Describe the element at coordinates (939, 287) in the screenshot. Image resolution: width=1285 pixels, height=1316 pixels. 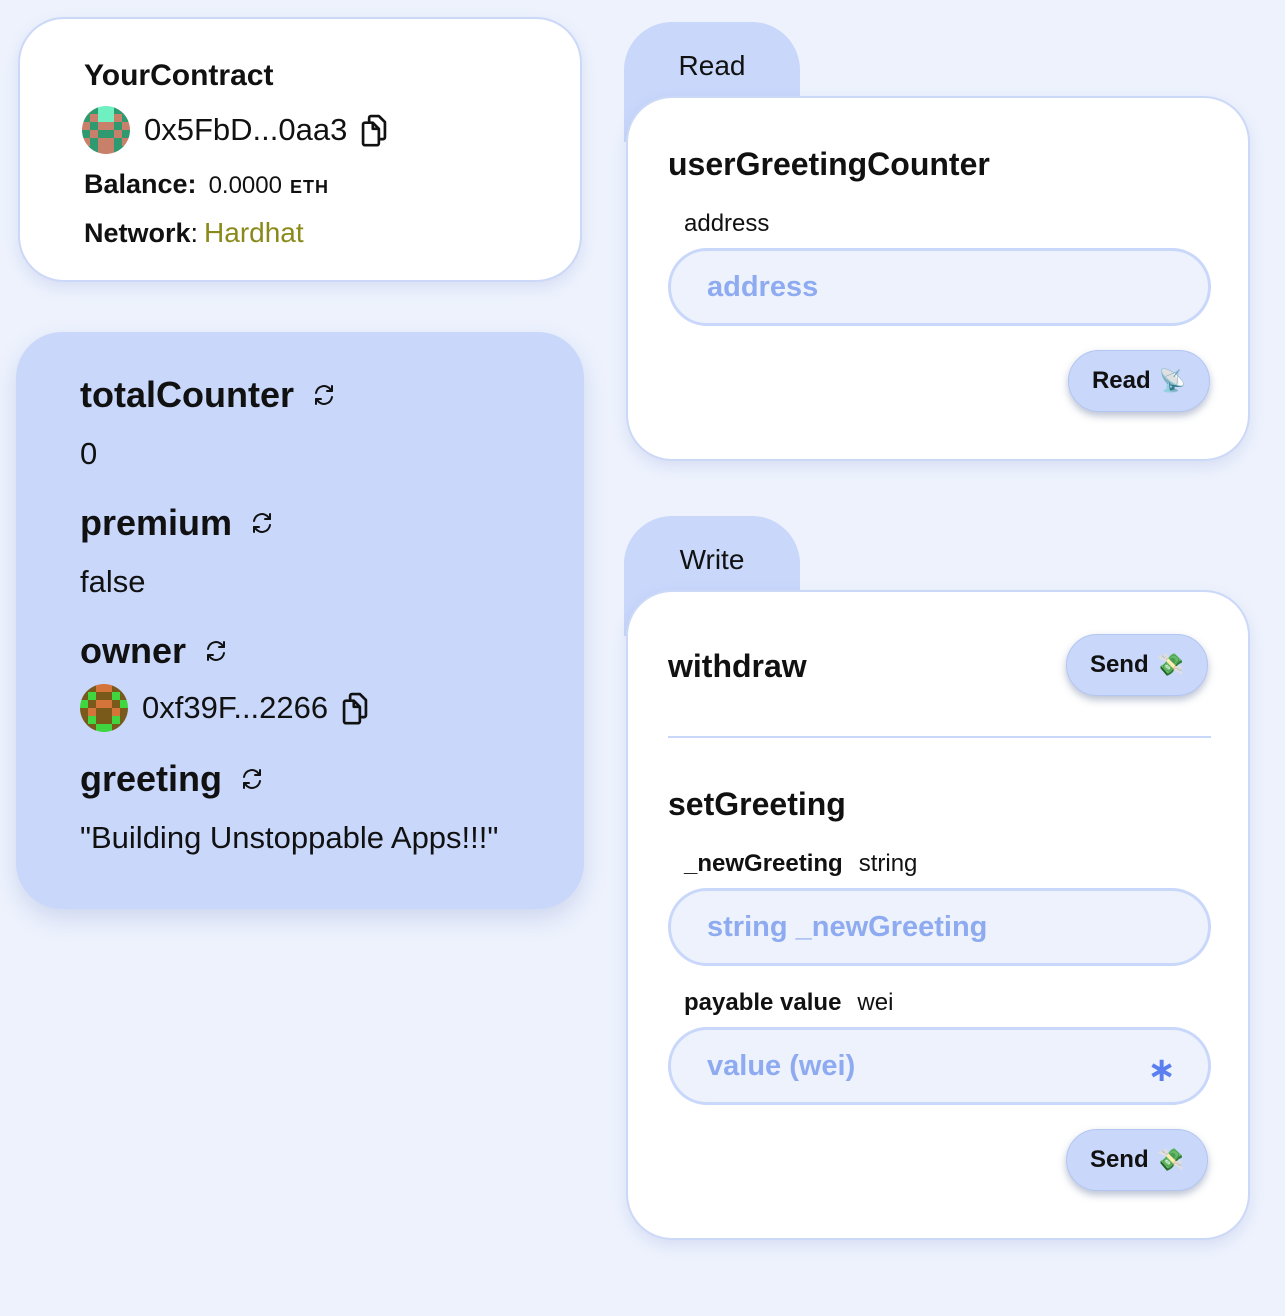
I see `address-input: address` at that location.